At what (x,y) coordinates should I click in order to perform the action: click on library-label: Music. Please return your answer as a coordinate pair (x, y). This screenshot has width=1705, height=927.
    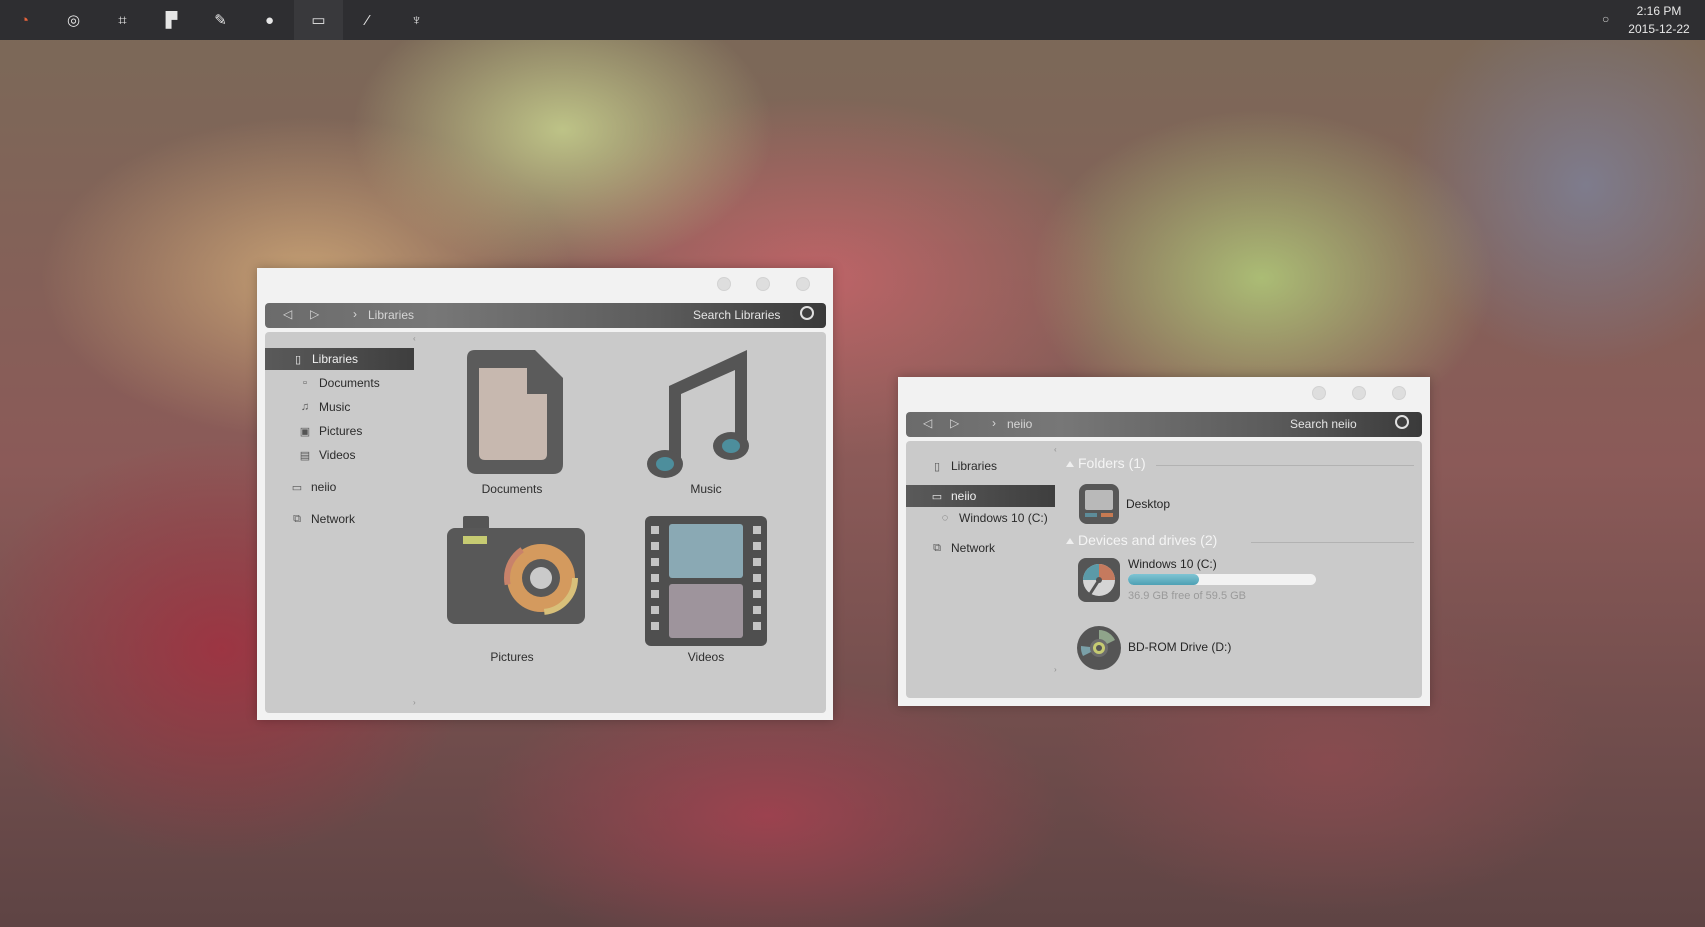
    Looking at the image, I should click on (706, 489).